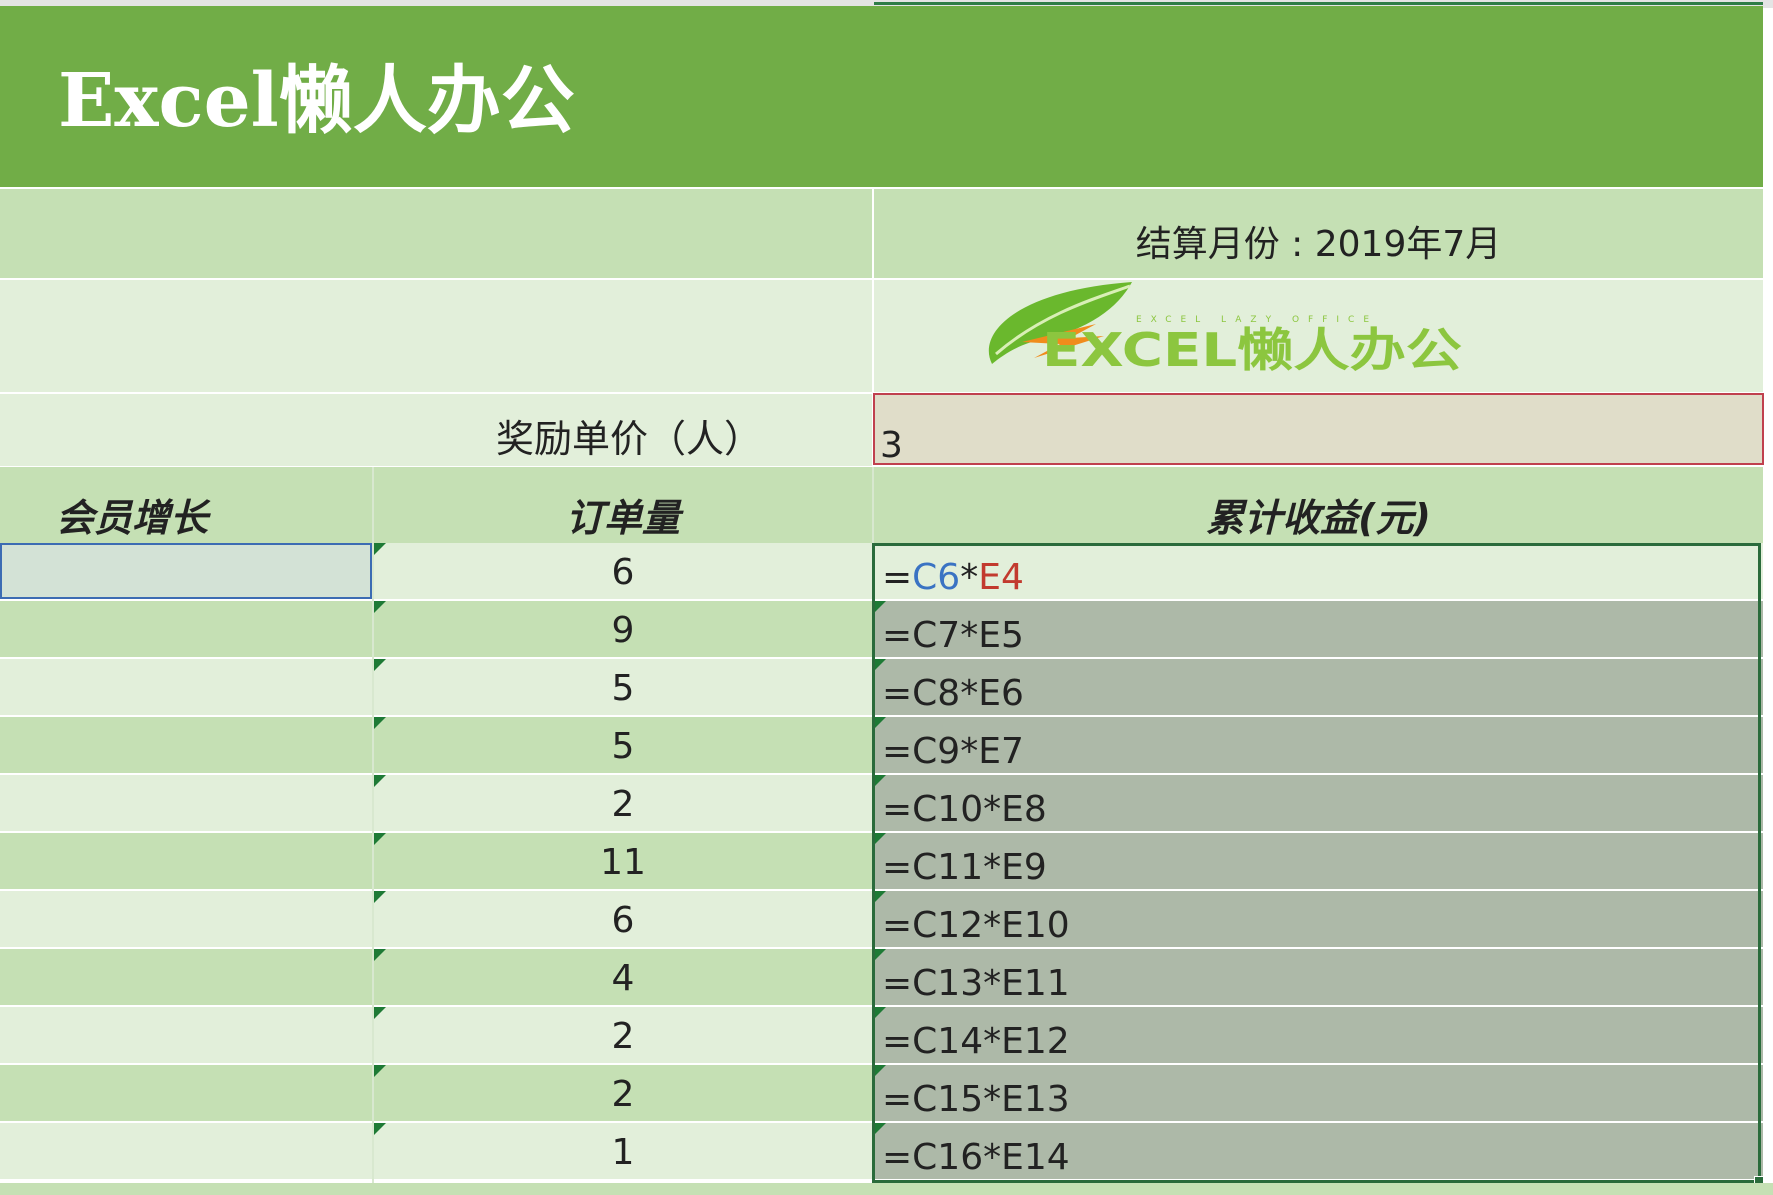 This screenshot has height=1195, width=1773. What do you see at coordinates (628, 439) in the screenshot?
I see `reward-price-label: 奖励单价（人）` at bounding box center [628, 439].